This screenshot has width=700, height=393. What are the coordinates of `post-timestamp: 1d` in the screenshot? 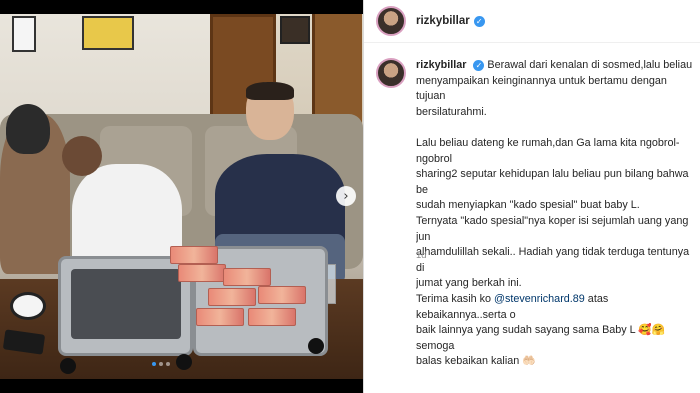 It's located at (421, 255).